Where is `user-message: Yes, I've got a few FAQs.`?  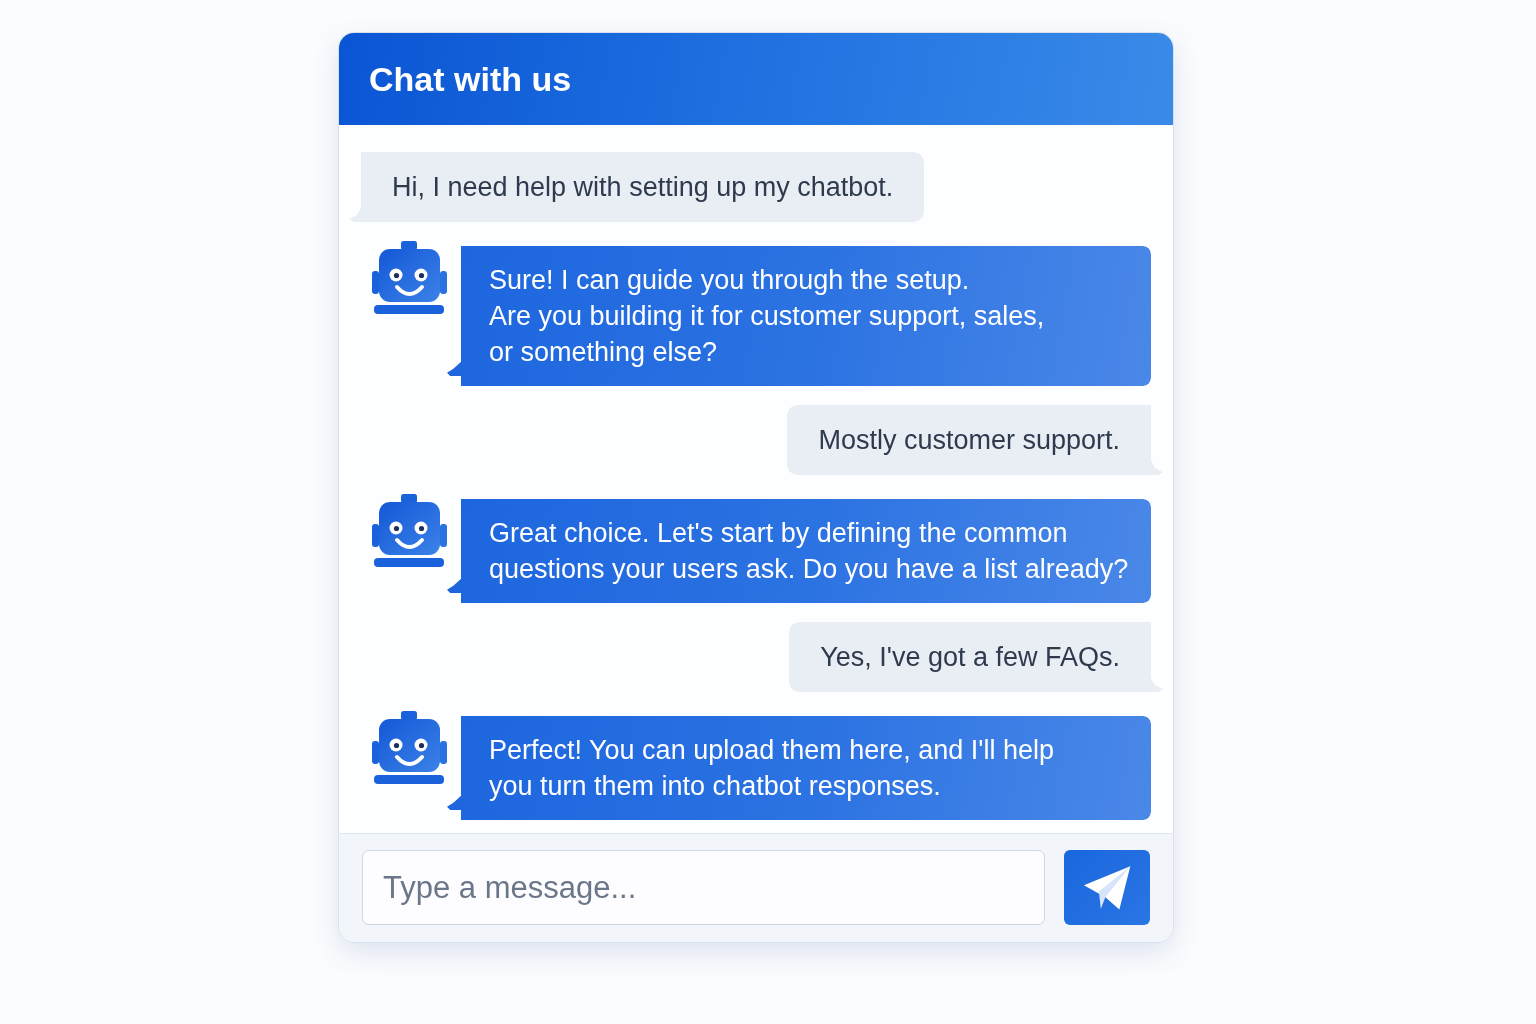
user-message: Yes, I've got a few FAQs. is located at coordinates (976, 657).